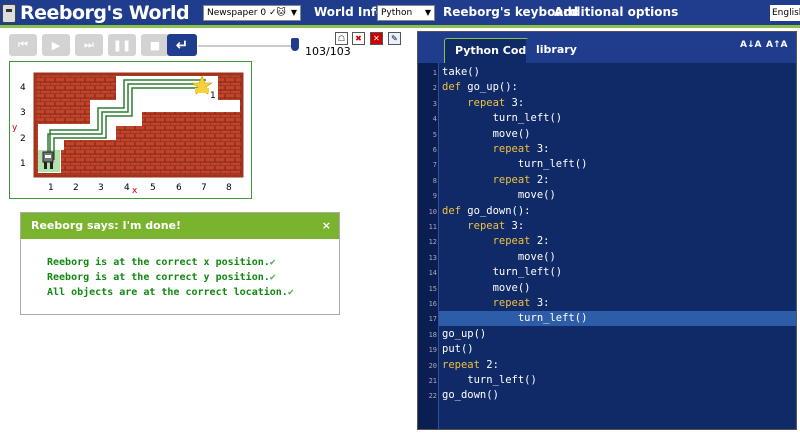 The height and width of the screenshot is (438, 800). What do you see at coordinates (191, 106) in the screenshot?
I see `open-cell` at bounding box center [191, 106].